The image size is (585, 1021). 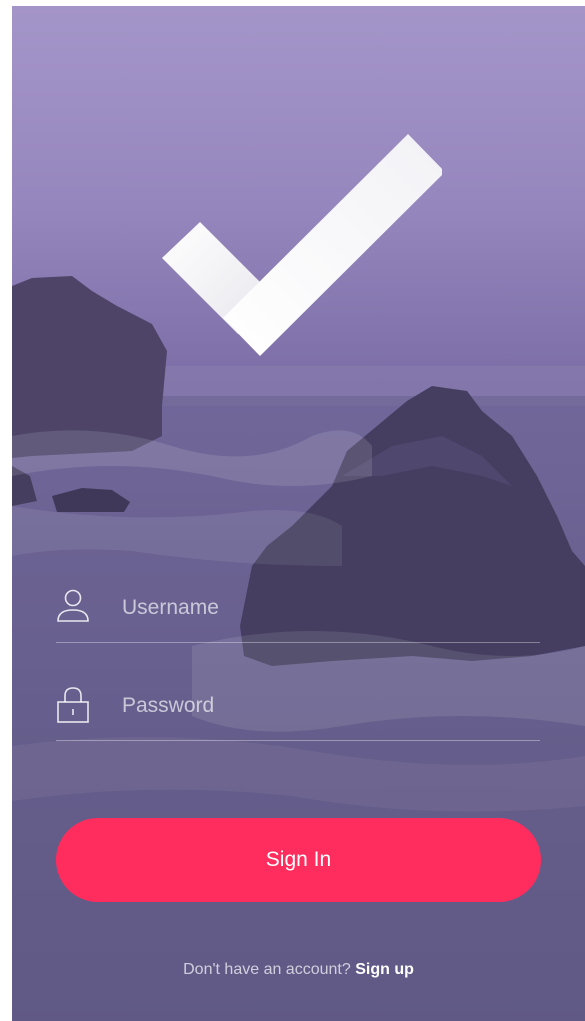 I want to click on password-field, so click(x=298, y=710).